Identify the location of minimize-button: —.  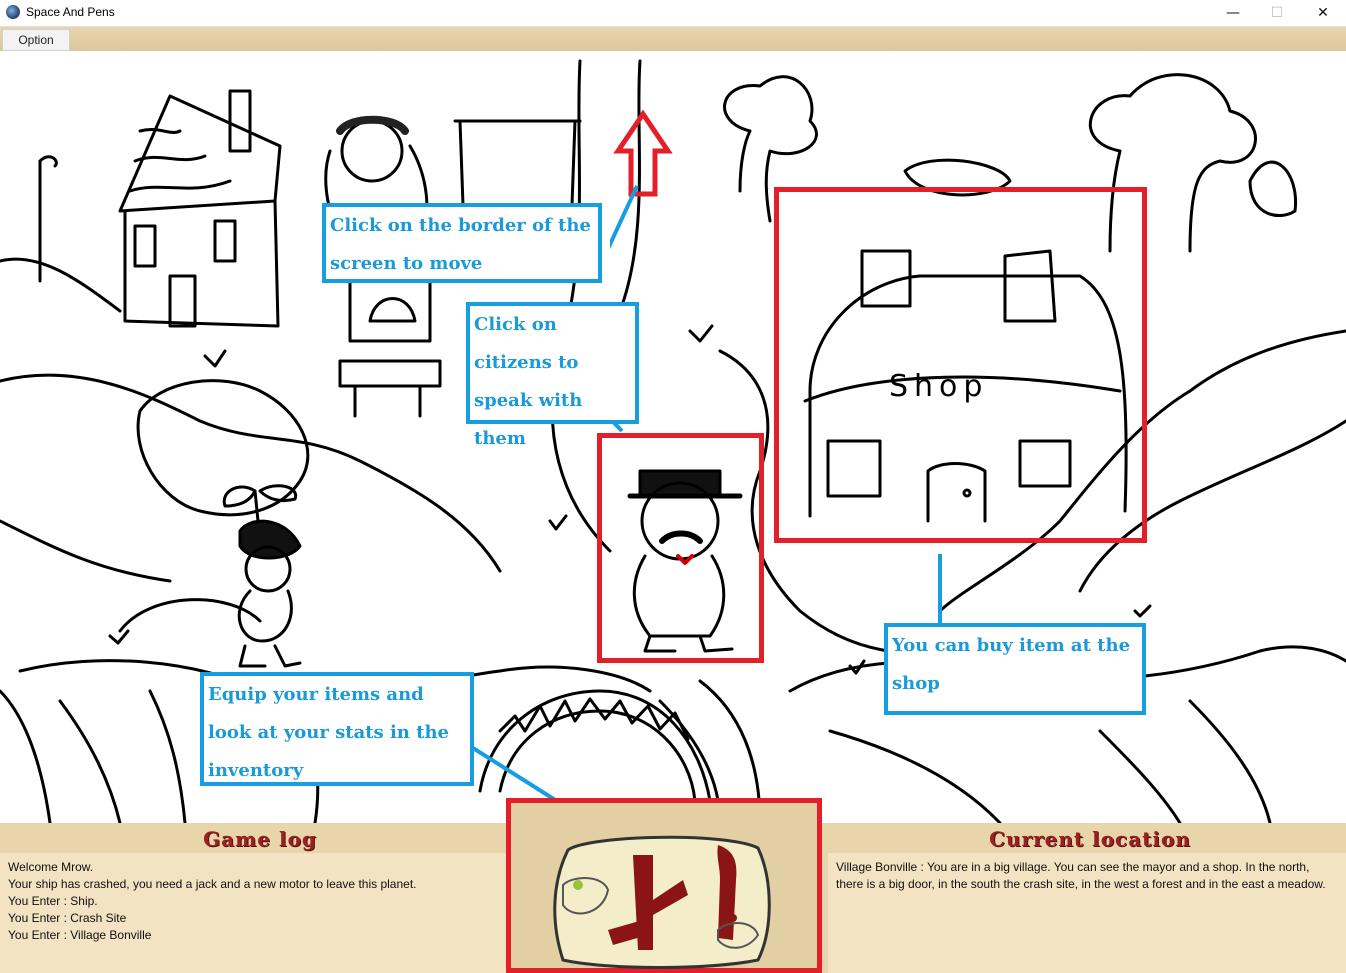
(1233, 13).